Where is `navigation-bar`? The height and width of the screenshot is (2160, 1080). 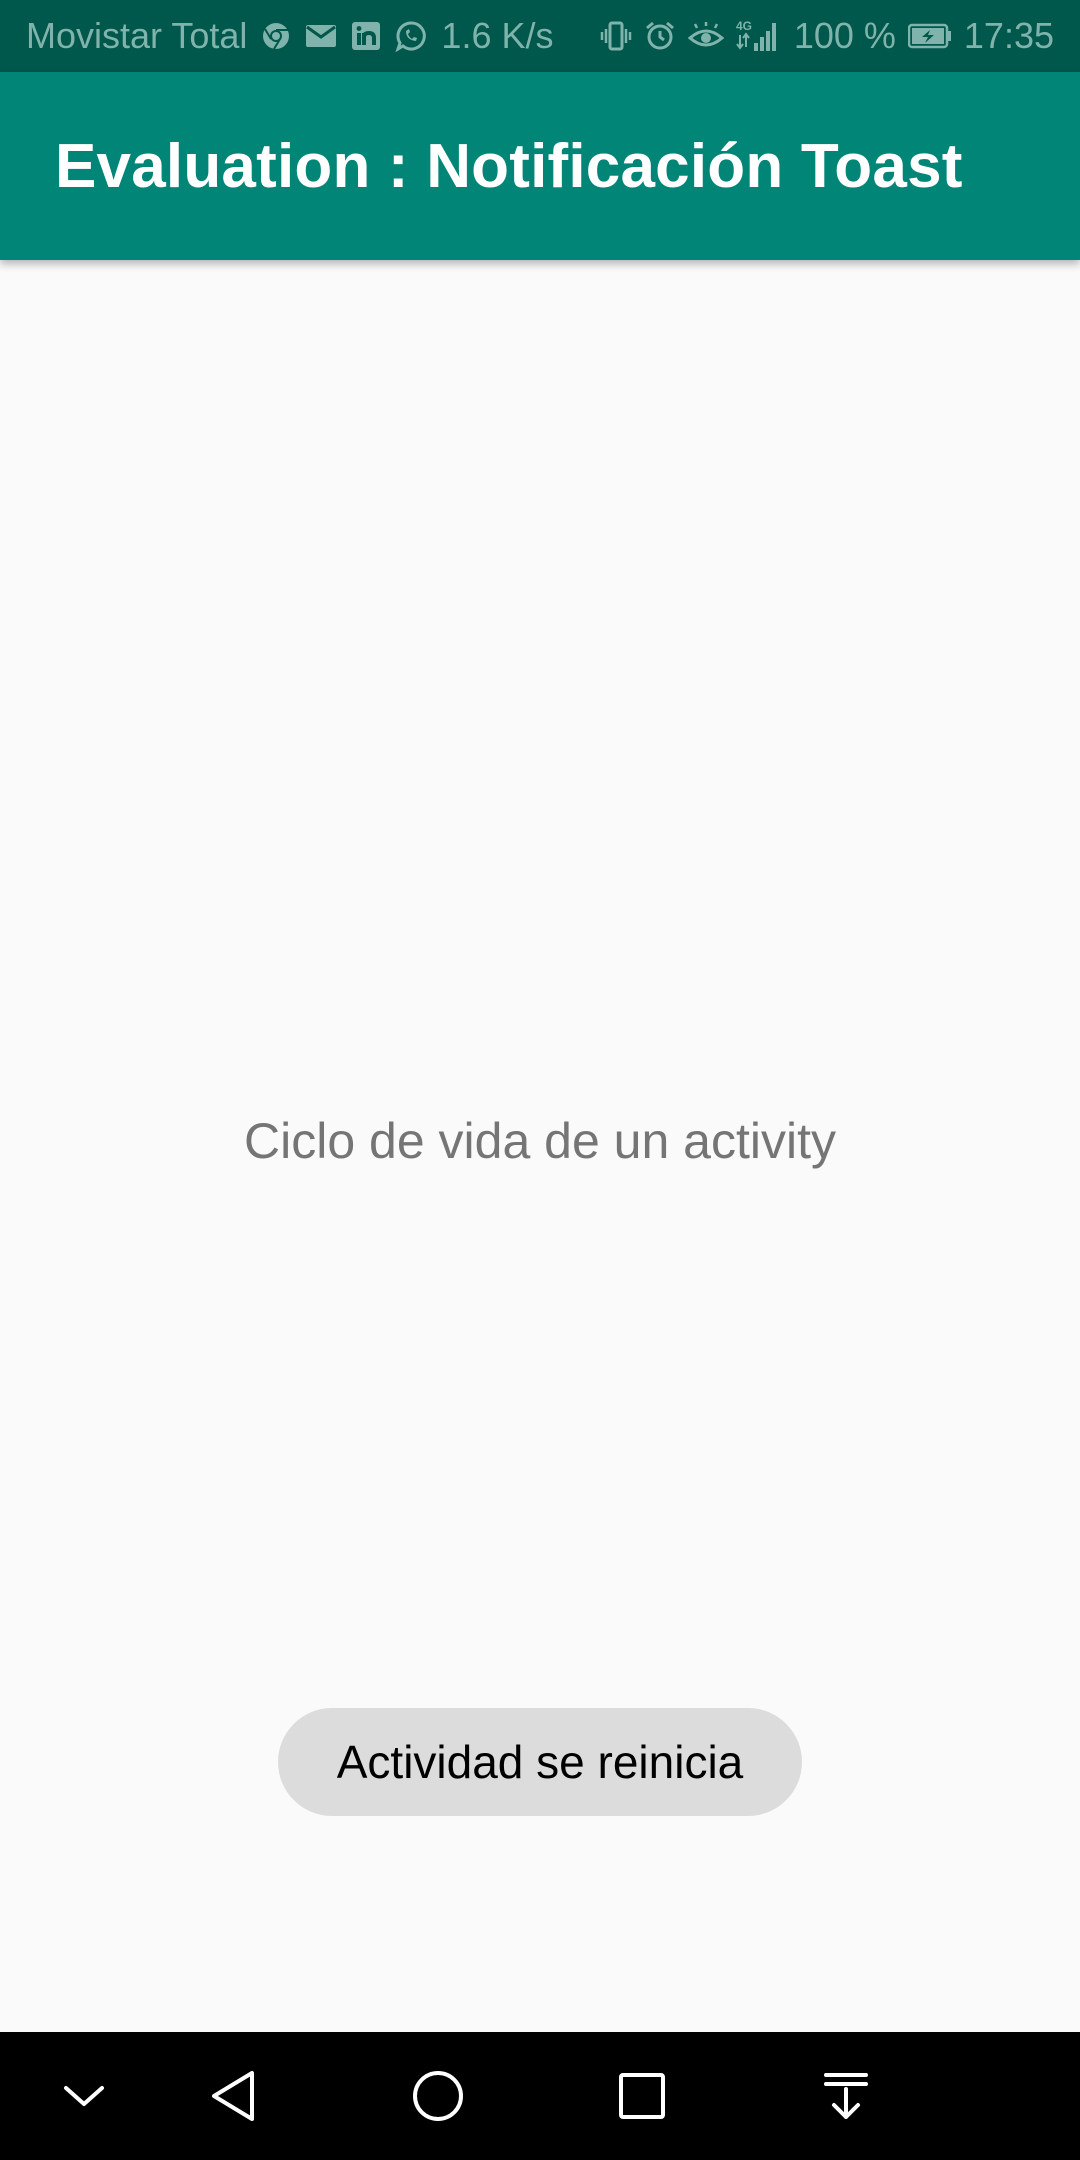 navigation-bar is located at coordinates (540, 2096).